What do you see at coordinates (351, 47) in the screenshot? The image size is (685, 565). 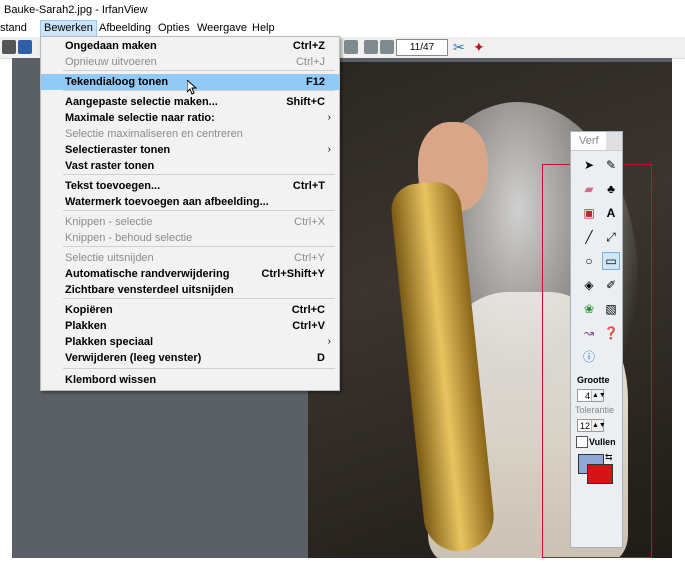 I see `copy-icon` at bounding box center [351, 47].